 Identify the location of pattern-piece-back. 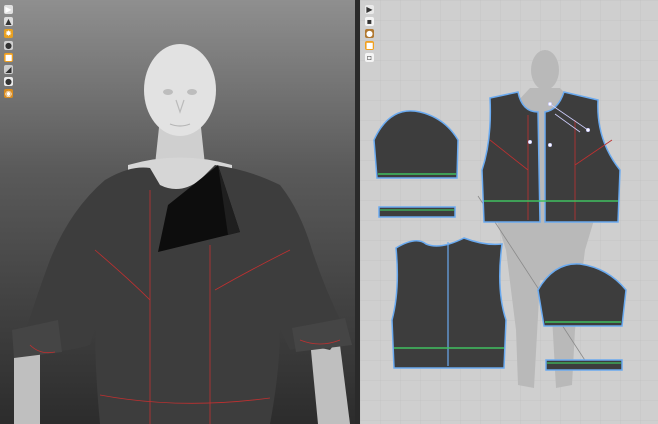
(449, 303).